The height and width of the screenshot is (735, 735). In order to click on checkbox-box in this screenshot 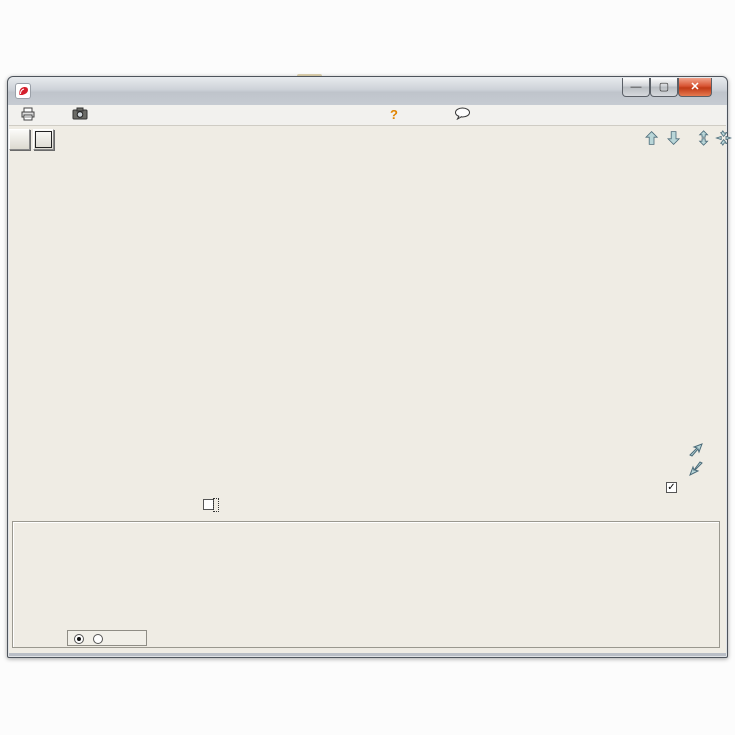, I will do `click(208, 504)`.